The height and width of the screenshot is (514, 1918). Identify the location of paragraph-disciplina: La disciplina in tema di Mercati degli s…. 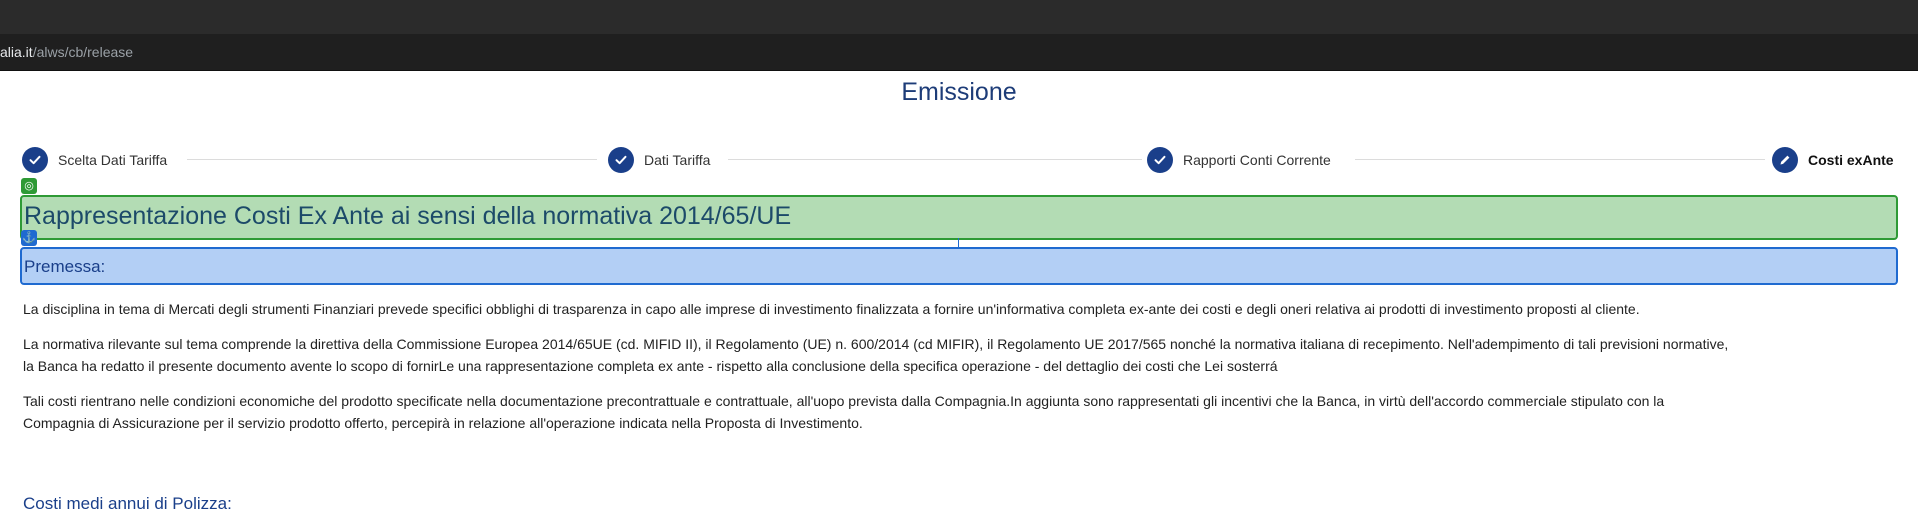
(958, 309).